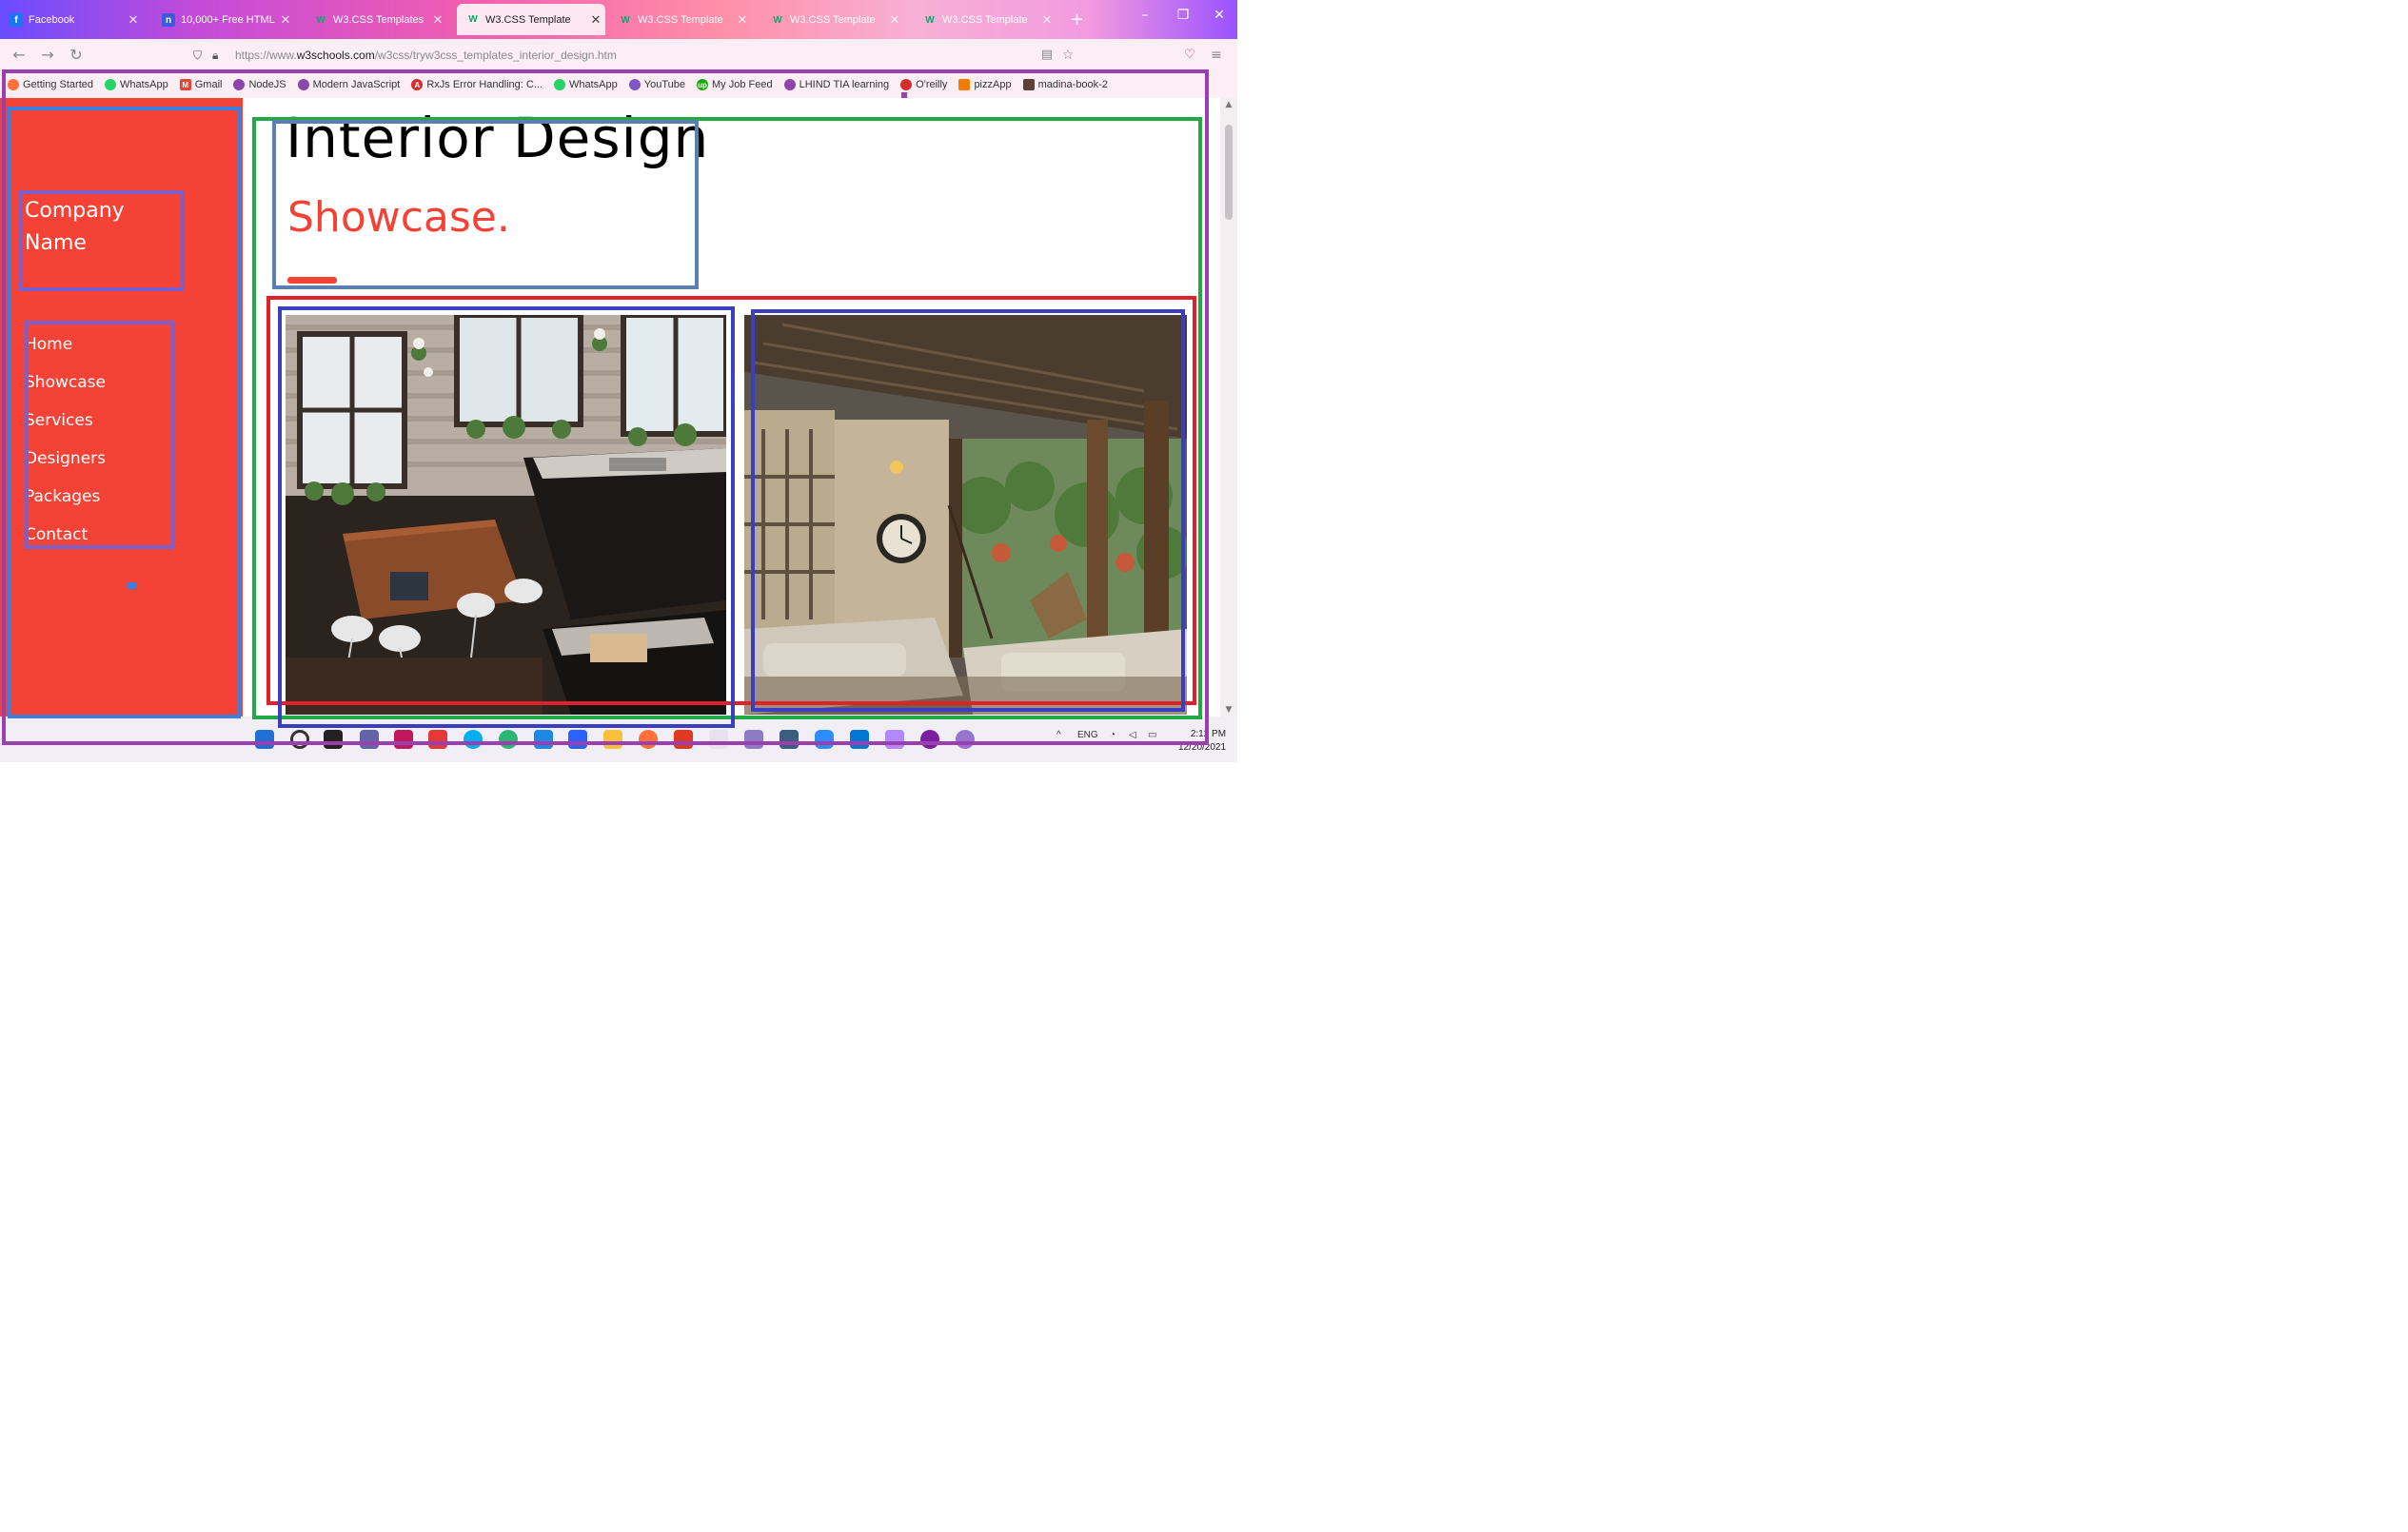 Image resolution: width=2408 pixels, height=1532 pixels. What do you see at coordinates (228, 20) in the screenshot?
I see `tab-title: 10,000+ Free HTML Tem` at bounding box center [228, 20].